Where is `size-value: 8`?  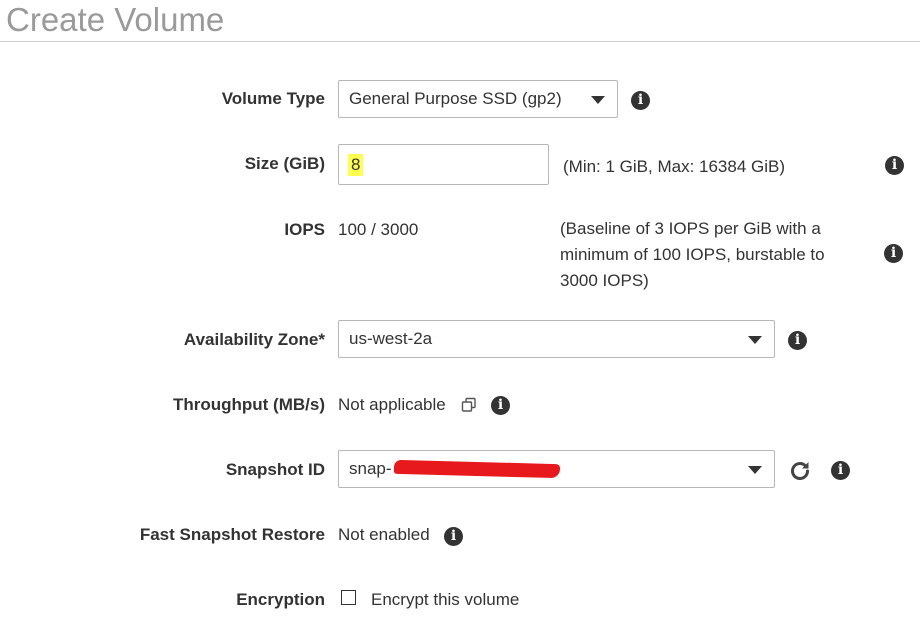
size-value: 8 is located at coordinates (356, 165).